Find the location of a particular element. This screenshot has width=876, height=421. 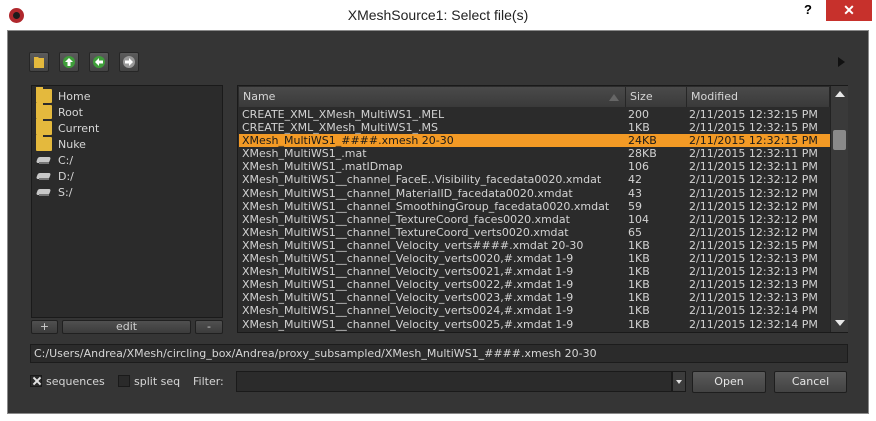

column-header-size: Size is located at coordinates (656, 97).